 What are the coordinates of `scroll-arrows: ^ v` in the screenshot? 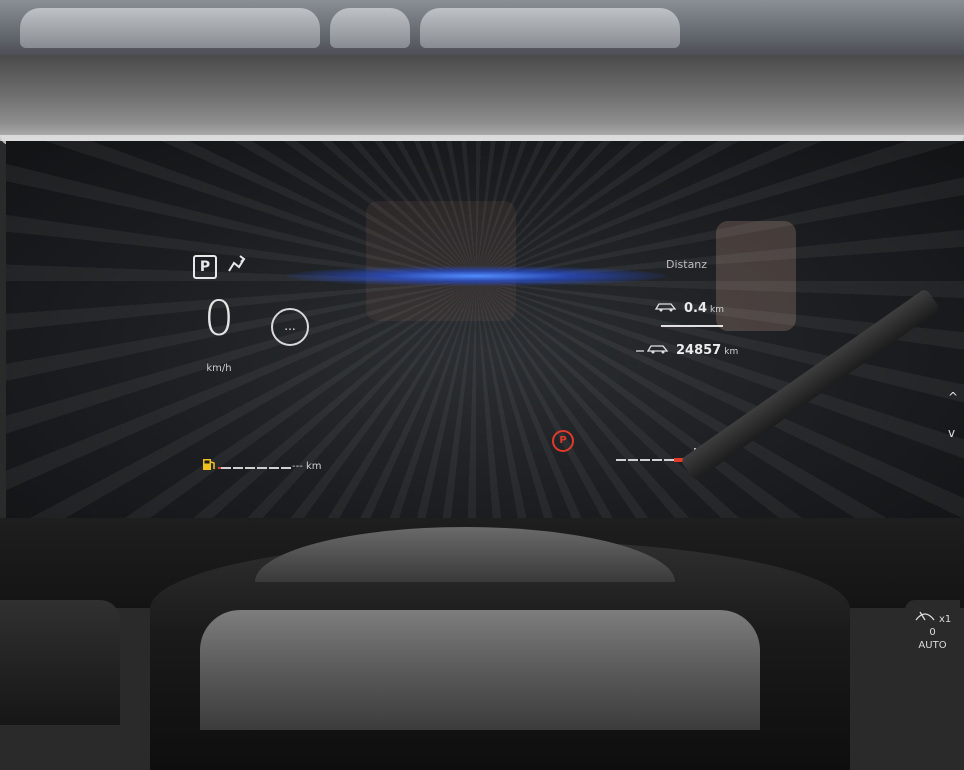 It's located at (953, 415).